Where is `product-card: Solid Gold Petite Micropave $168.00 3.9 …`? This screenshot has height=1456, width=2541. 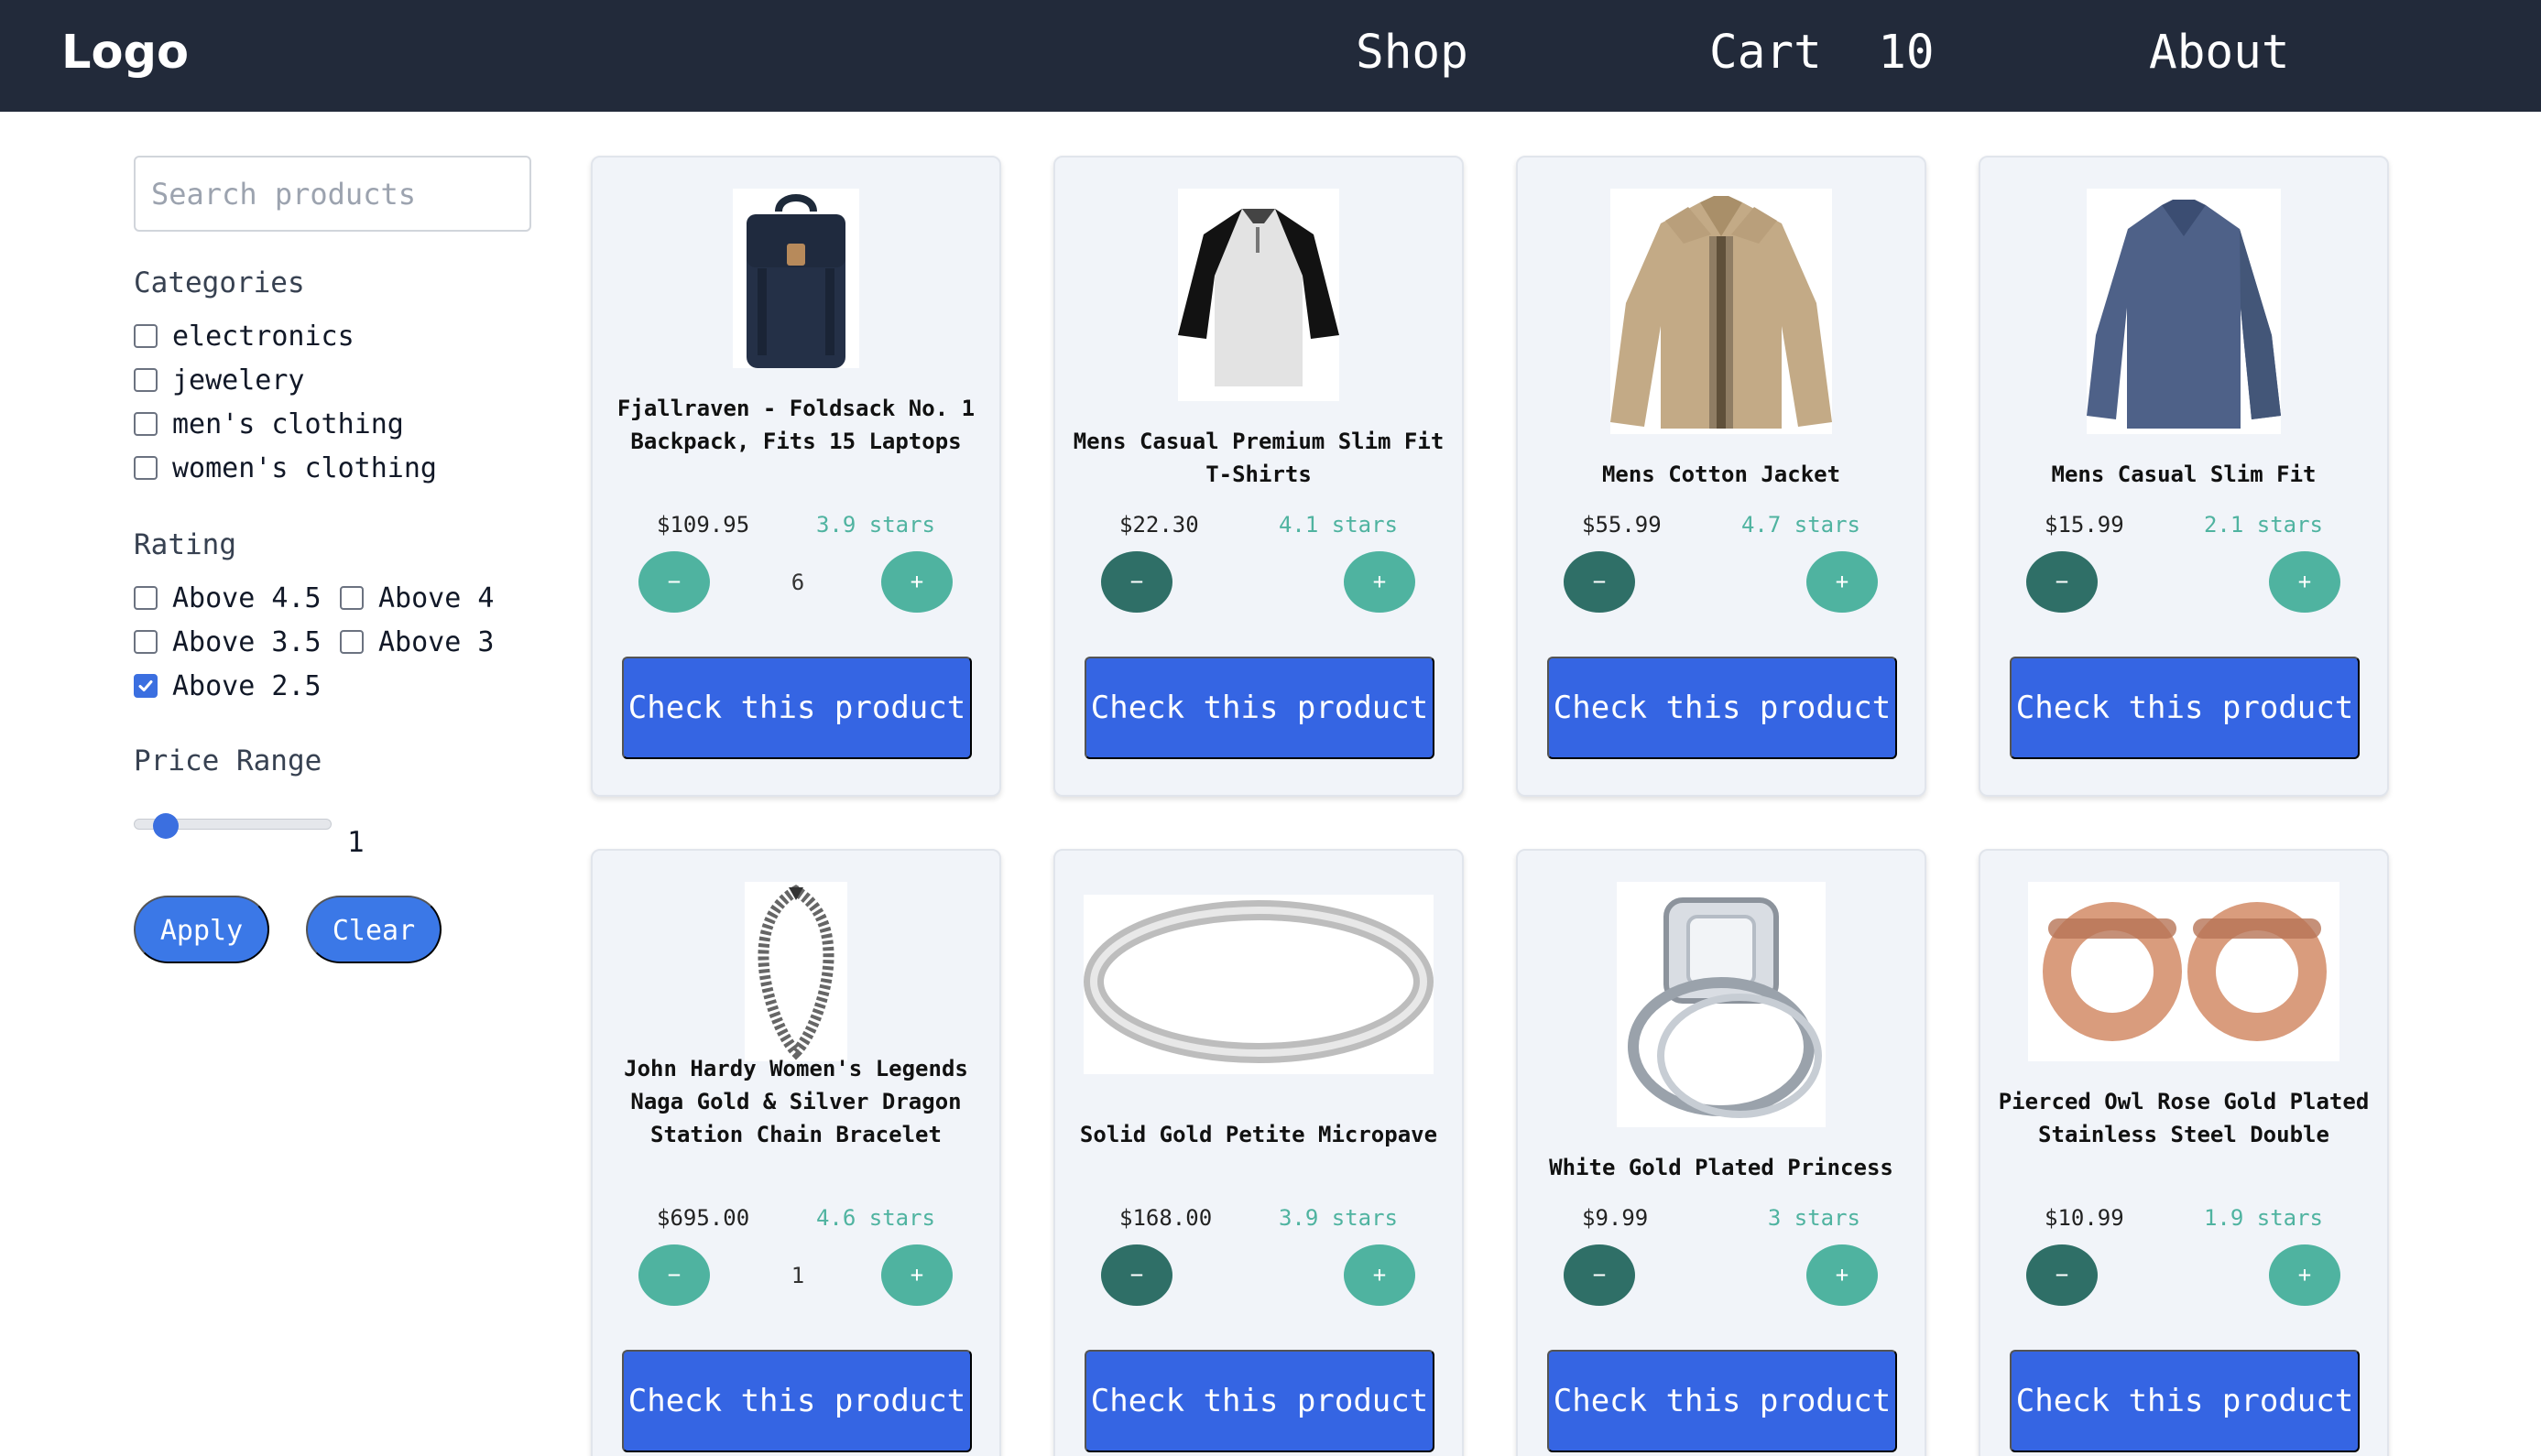 product-card: Solid Gold Petite Micropave $168.00 3.9 … is located at coordinates (1258, 1152).